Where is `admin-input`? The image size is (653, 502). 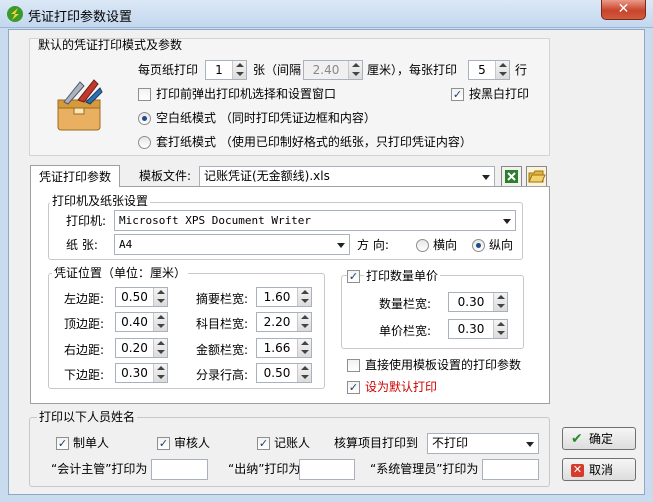
admin-input is located at coordinates (510, 469).